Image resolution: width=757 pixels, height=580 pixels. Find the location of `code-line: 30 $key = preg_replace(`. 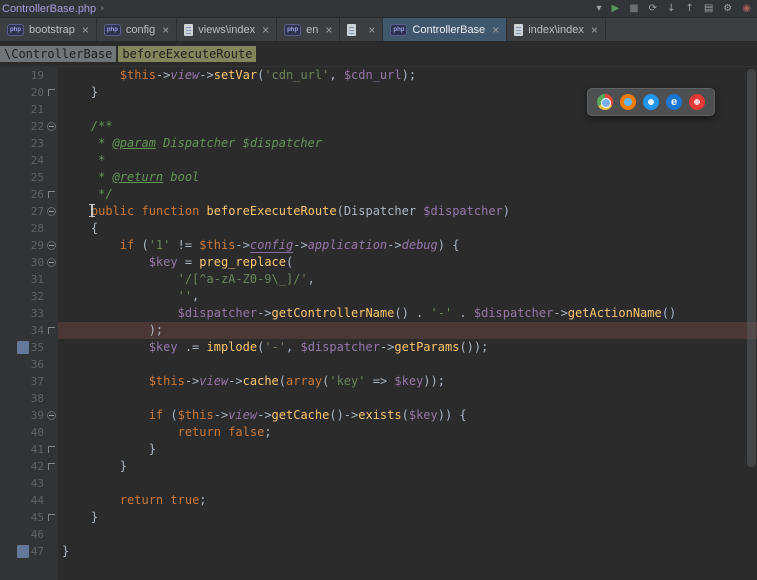

code-line: 30 $key = preg_replace( is located at coordinates (378, 262).